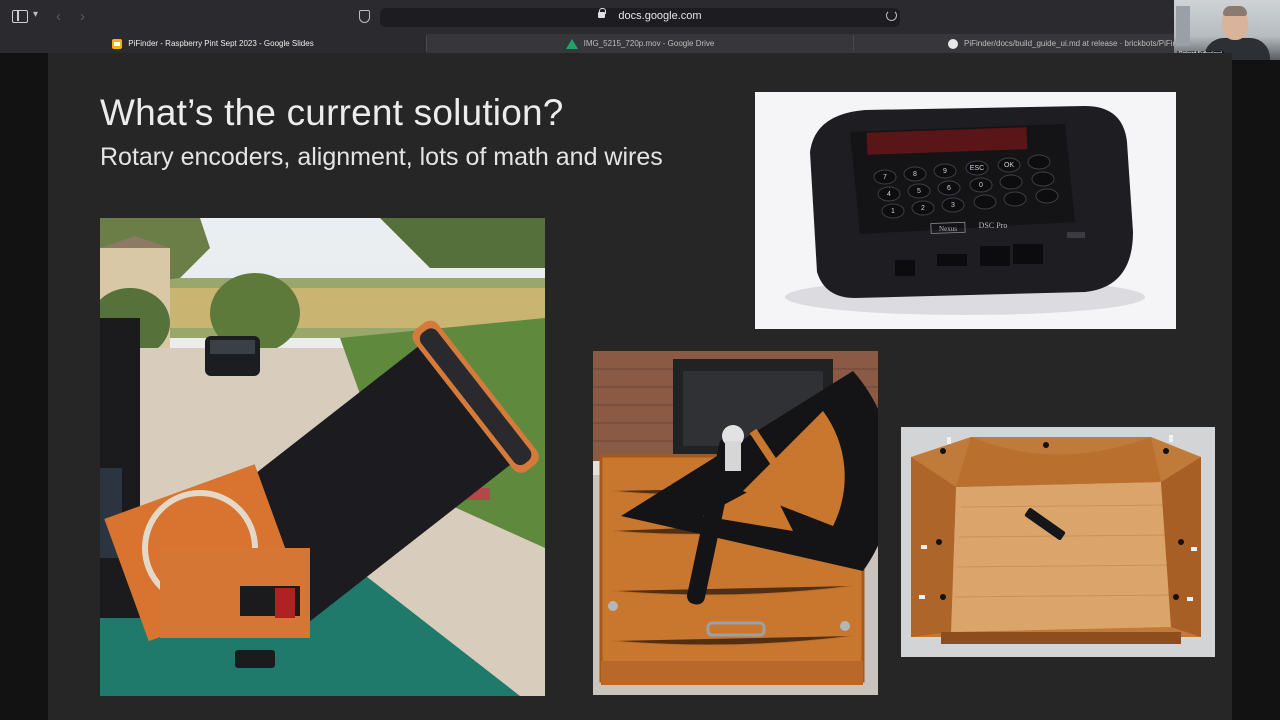 Image resolution: width=1280 pixels, height=720 pixels. Describe the element at coordinates (948, 229) in the screenshot. I see `brand-label: Nexus` at that location.